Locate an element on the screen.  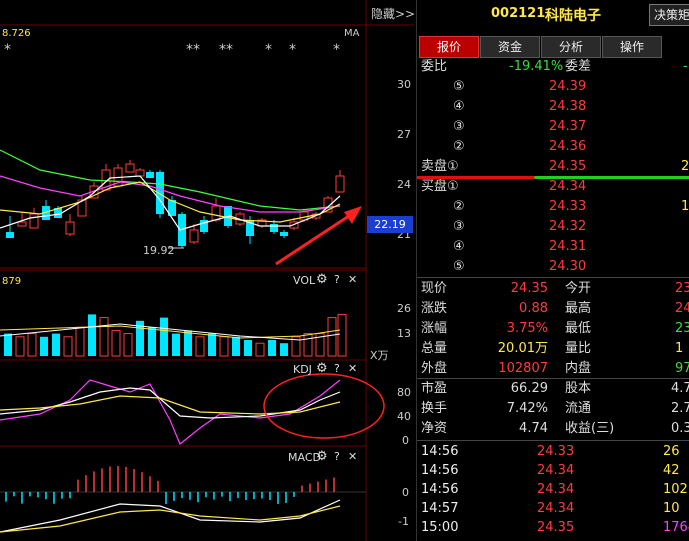
stat-value: 97 is located at coordinates (682, 369).